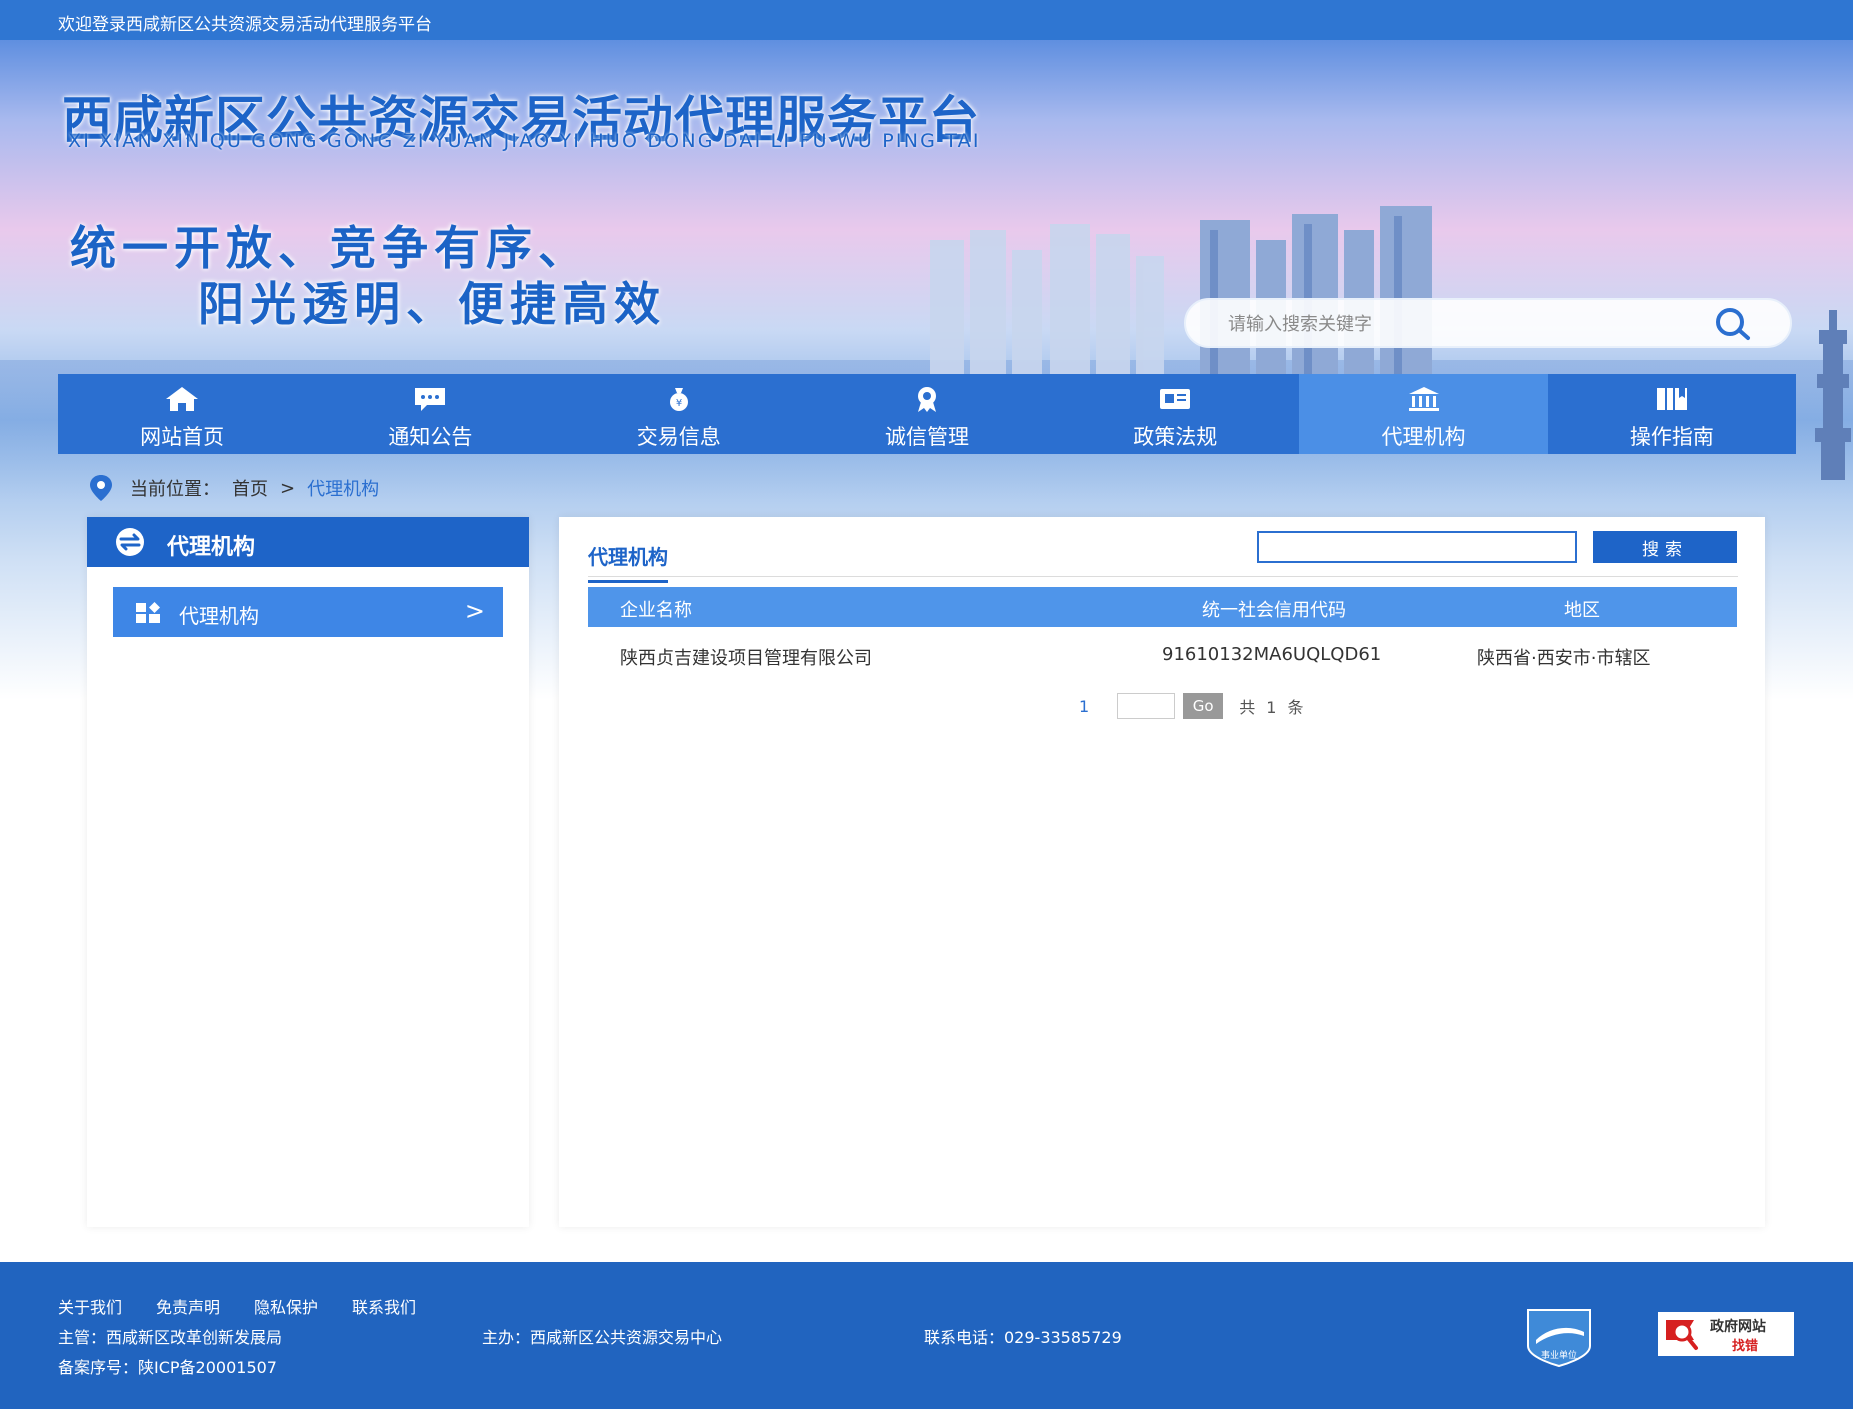 The width and height of the screenshot is (1853, 1409). I want to click on cell-region: 陕西省·西安市·市辖区, so click(1564, 658).